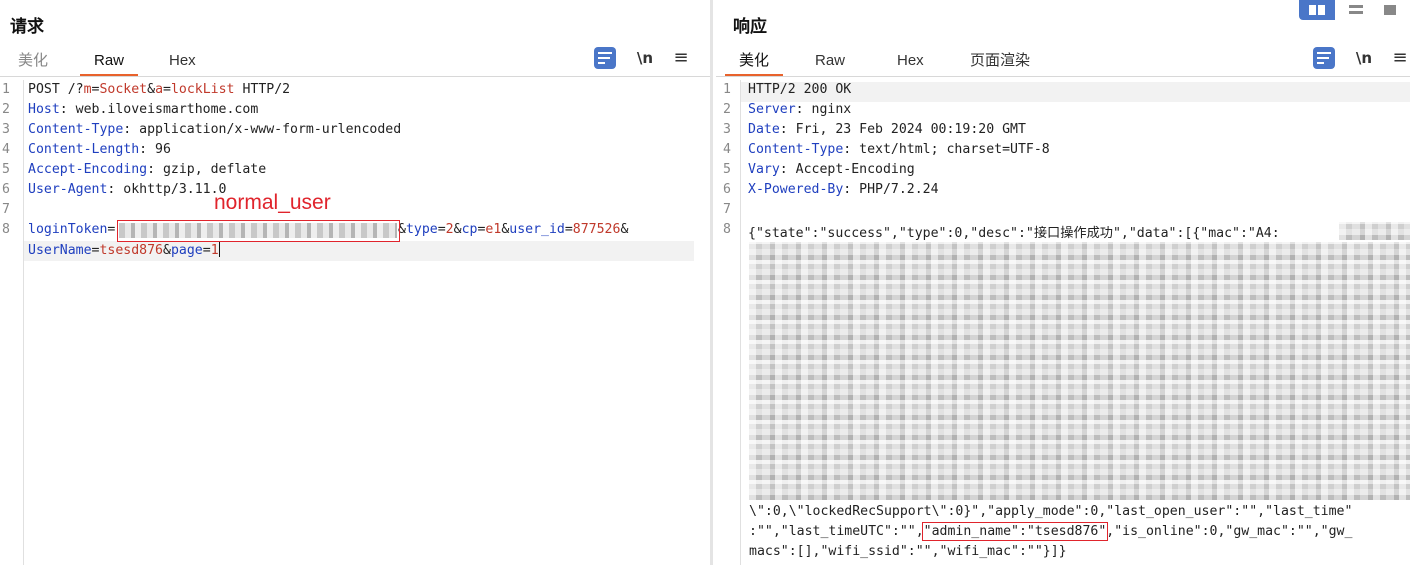 Image resolution: width=1410 pixels, height=565 pixels. What do you see at coordinates (68, 229) in the screenshot?
I see `request-token: loginToken` at bounding box center [68, 229].